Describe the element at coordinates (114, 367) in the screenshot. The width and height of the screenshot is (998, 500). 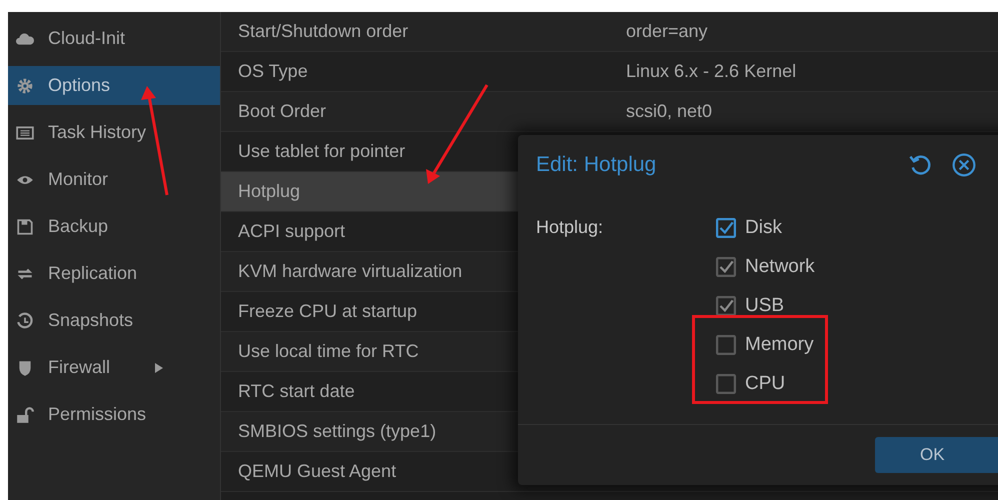
I see `sidebar-item: Firewall` at that location.